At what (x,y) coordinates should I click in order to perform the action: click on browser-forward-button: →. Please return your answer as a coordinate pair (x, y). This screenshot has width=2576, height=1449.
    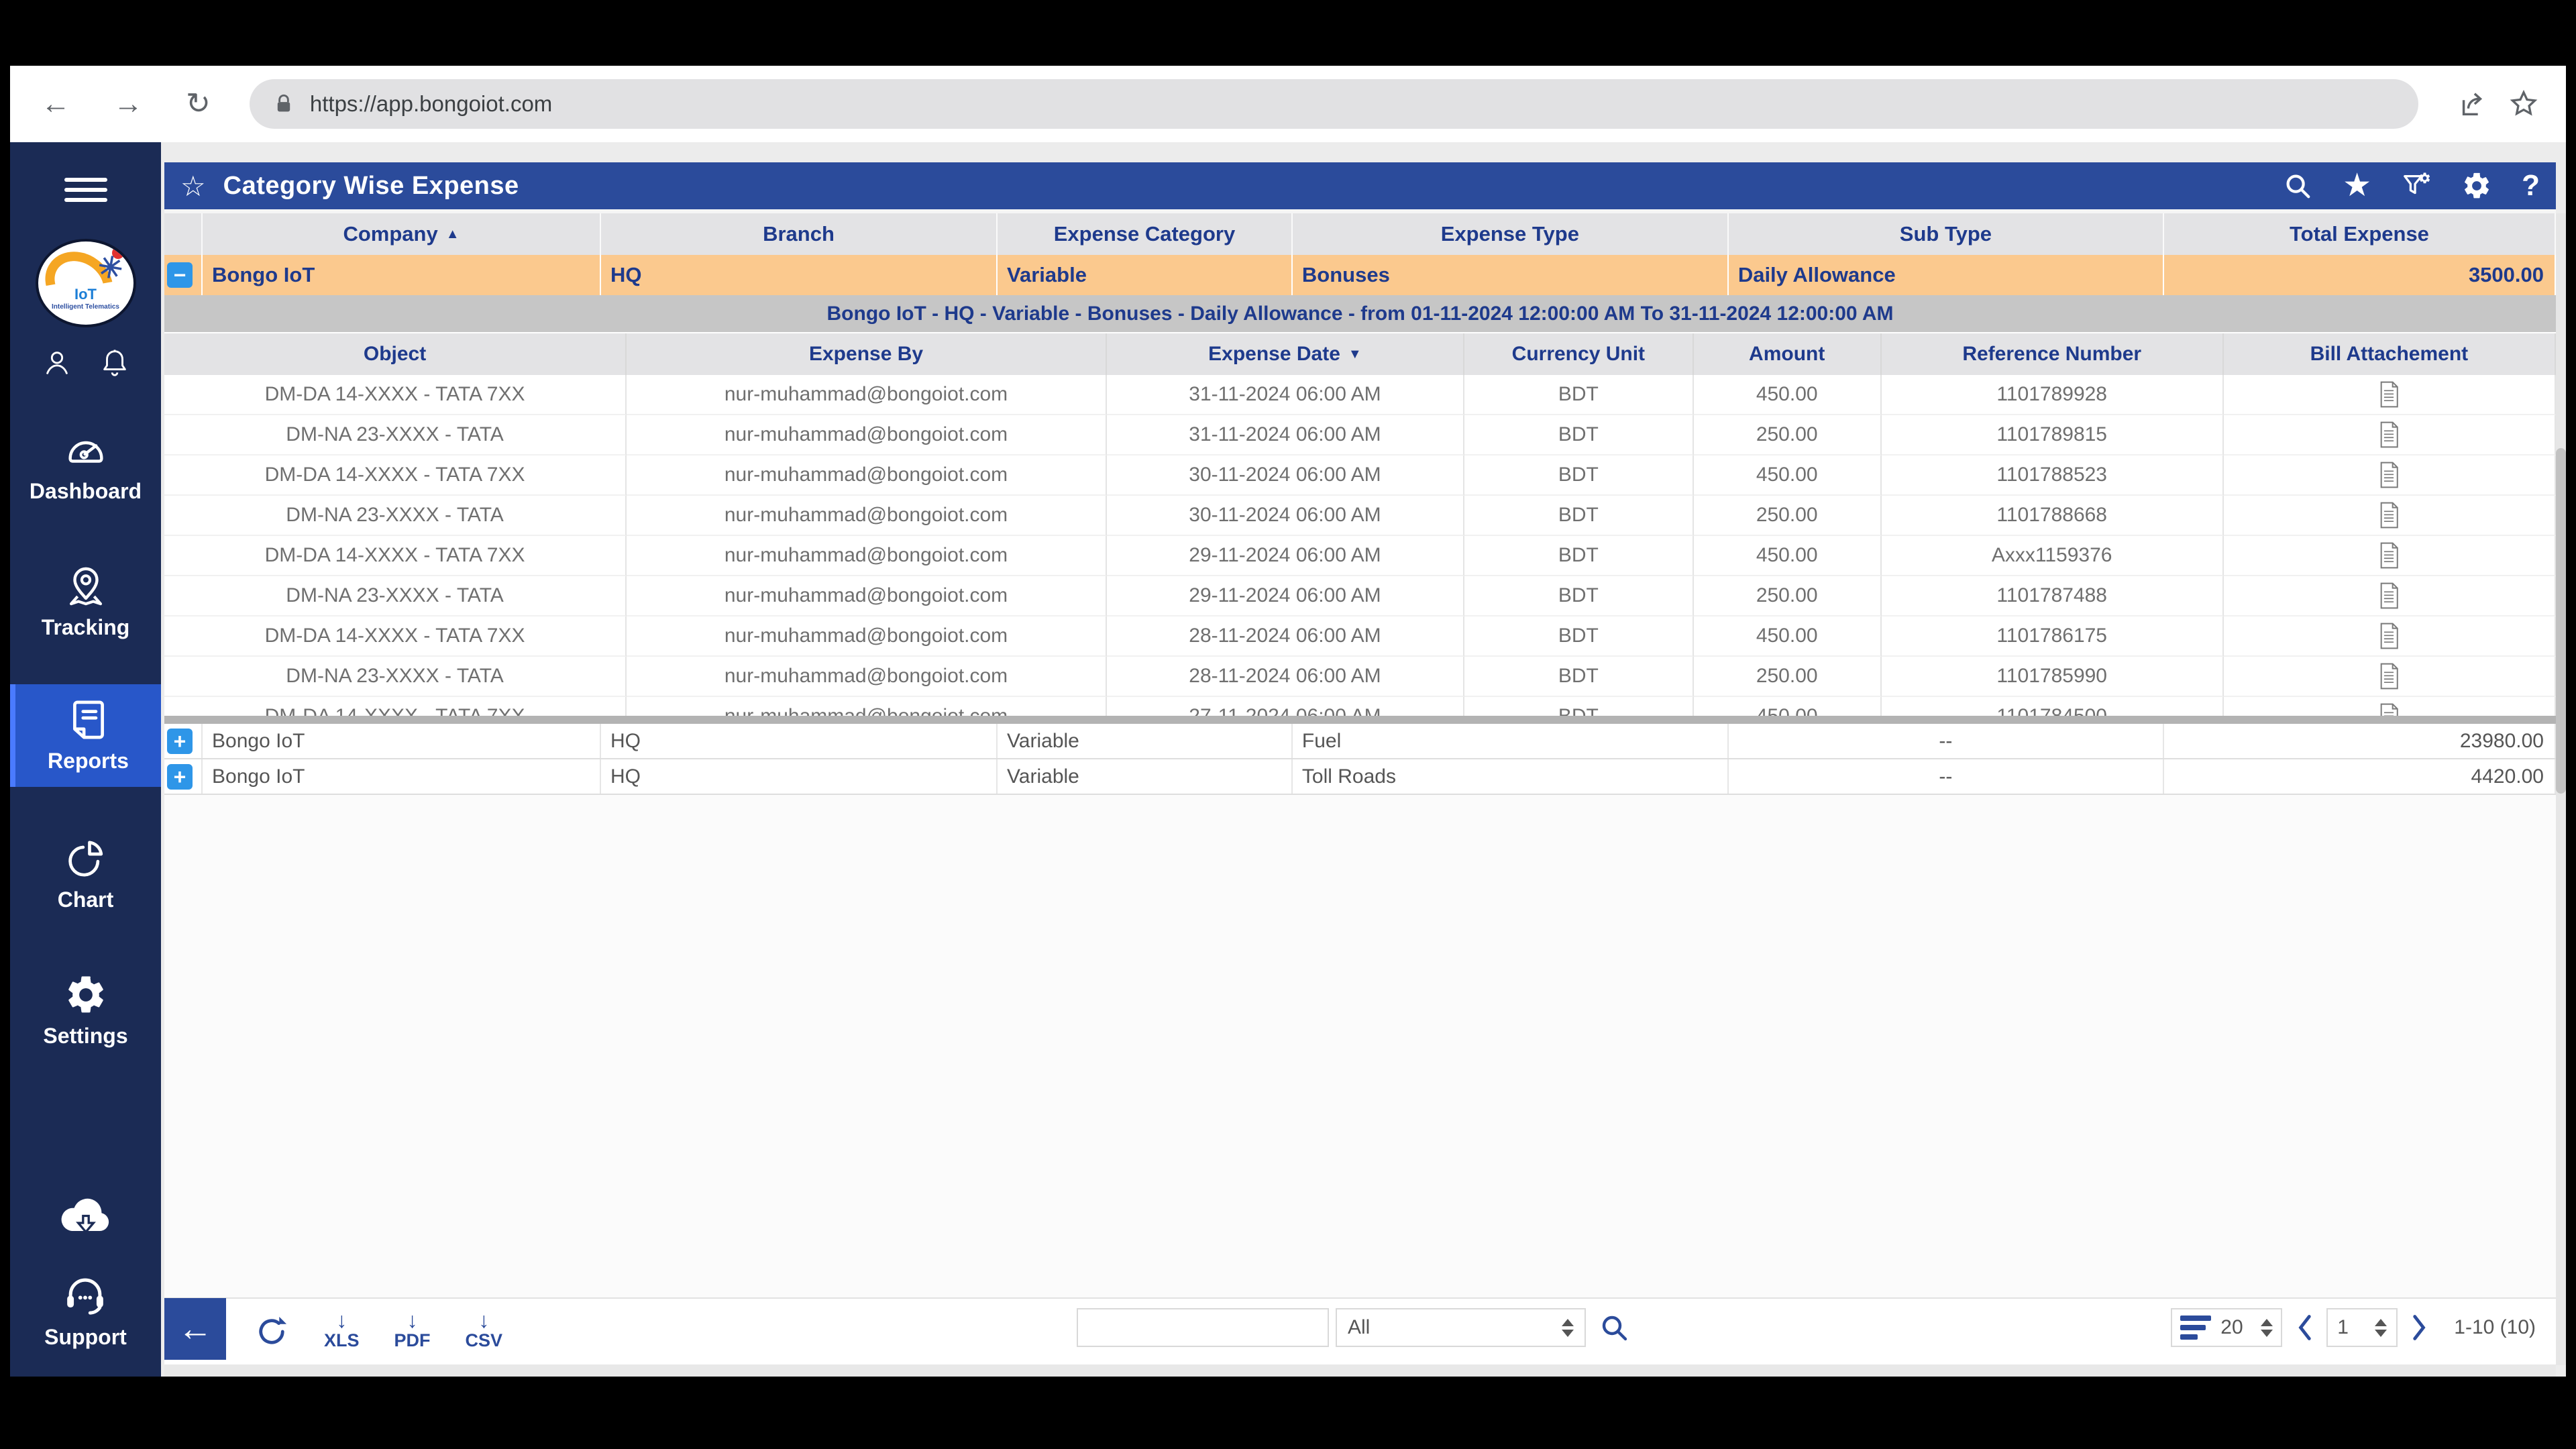
    Looking at the image, I should click on (128, 104).